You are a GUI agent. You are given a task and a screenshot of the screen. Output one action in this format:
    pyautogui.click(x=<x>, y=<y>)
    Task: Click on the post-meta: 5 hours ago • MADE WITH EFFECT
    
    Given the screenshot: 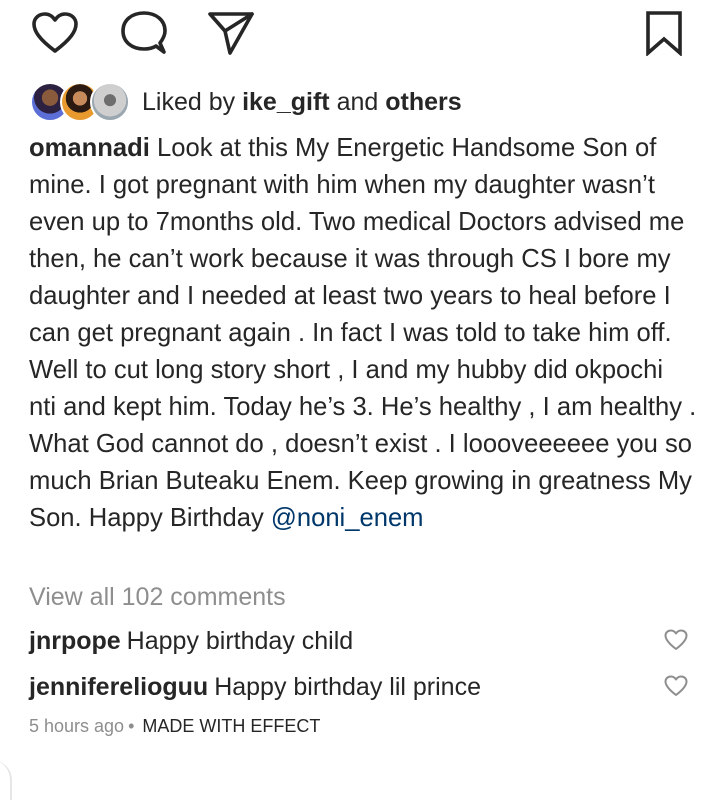 What is the action you would take?
    pyautogui.click(x=174, y=726)
    